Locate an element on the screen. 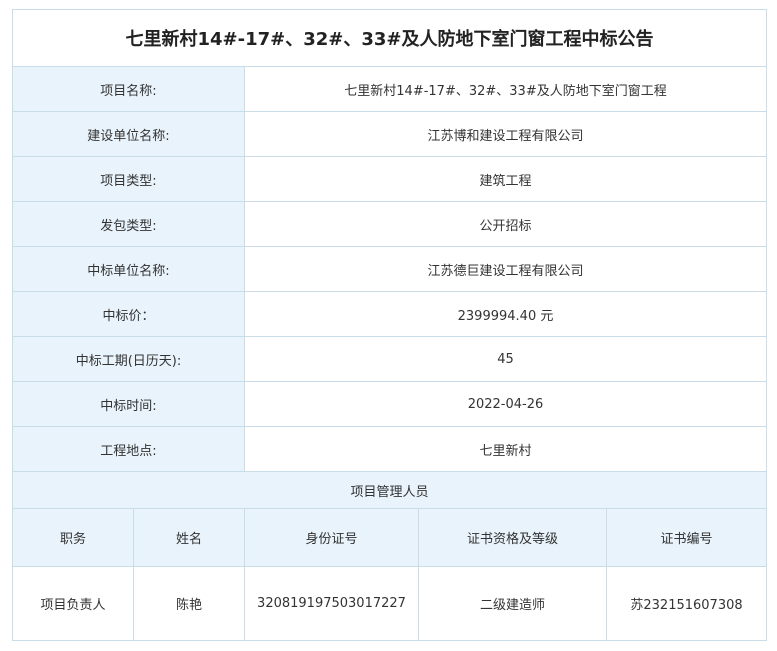 This screenshot has width=777, height=651. cell-name: 陈艳 is located at coordinates (189, 603).